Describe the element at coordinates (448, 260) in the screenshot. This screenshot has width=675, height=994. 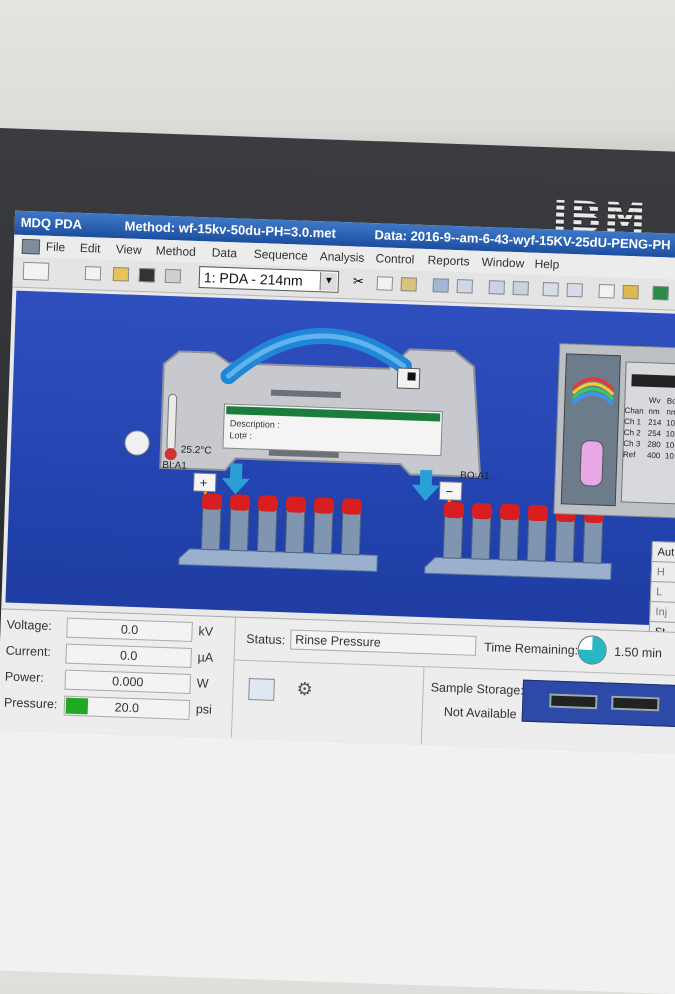
I see `menu-reports: Reports` at that location.